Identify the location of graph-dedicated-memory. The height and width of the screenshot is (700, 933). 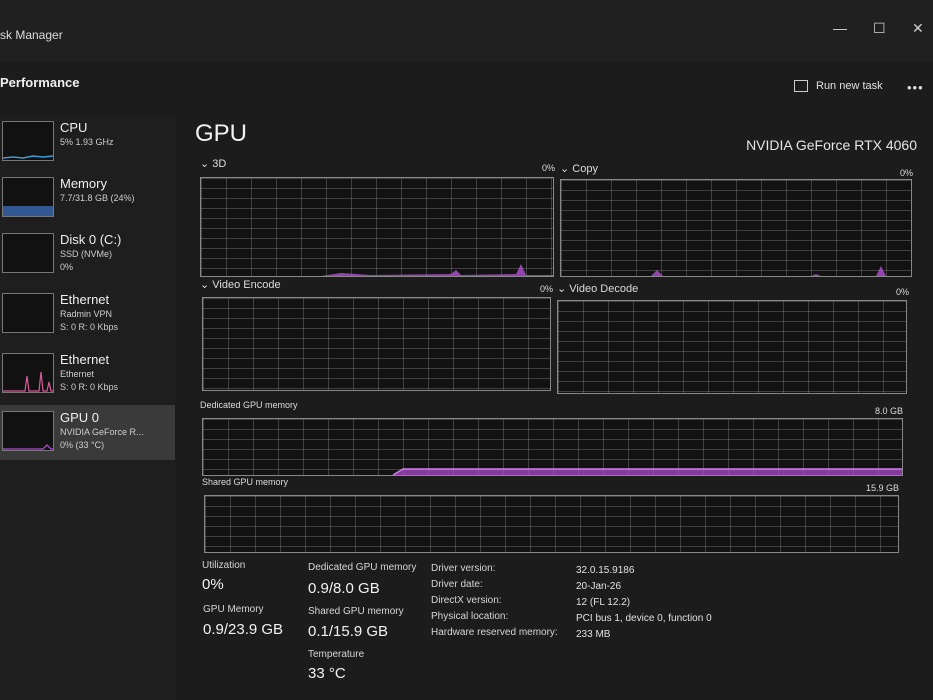
(552, 447).